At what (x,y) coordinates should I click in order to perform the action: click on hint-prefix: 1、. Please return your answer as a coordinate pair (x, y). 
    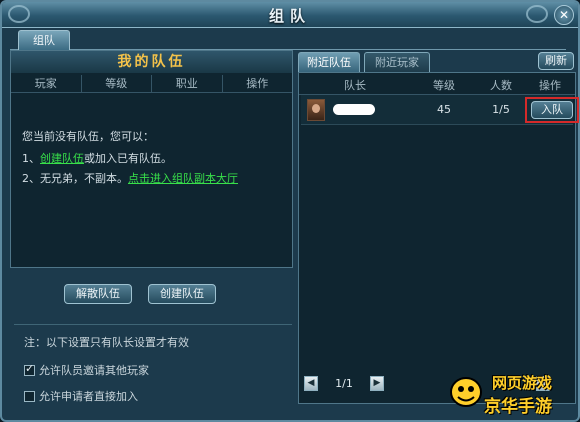
    Looking at the image, I should click on (31, 158).